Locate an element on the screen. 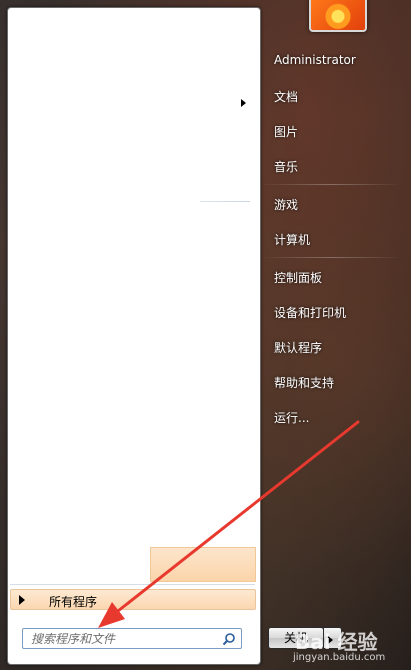 This screenshot has width=411, height=670. search-box is located at coordinates (132, 638).